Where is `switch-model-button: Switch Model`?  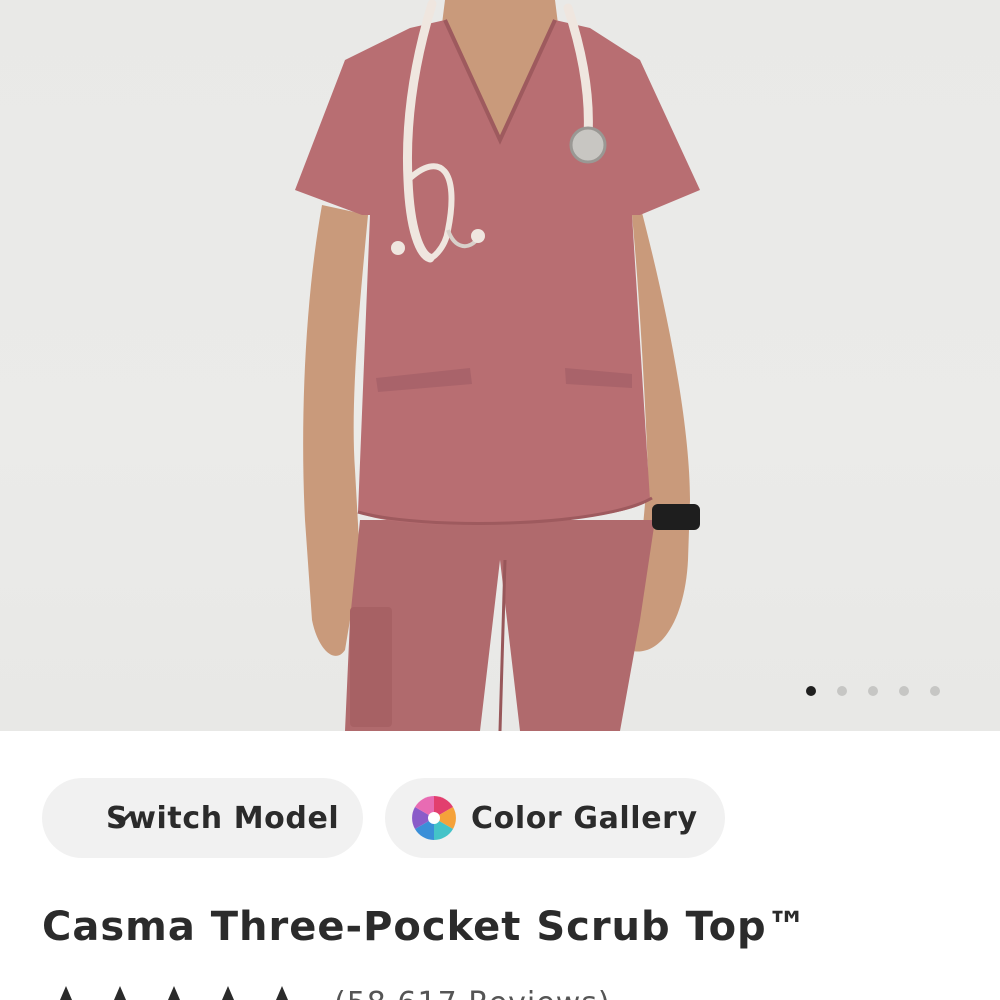
switch-model-button: Switch Model is located at coordinates (202, 818).